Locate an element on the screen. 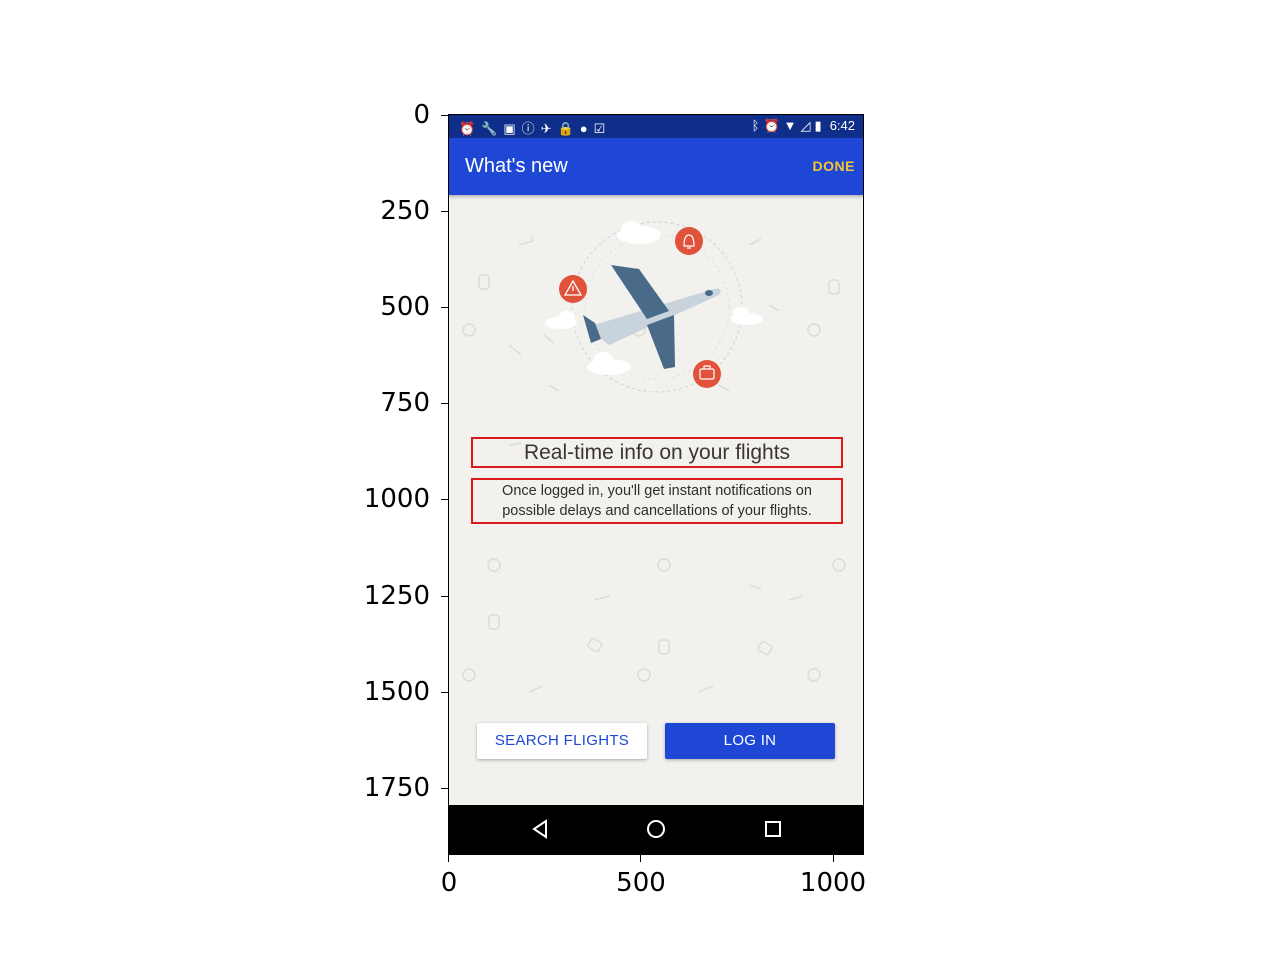  y-tick-label: 0 is located at coordinates (421, 115).